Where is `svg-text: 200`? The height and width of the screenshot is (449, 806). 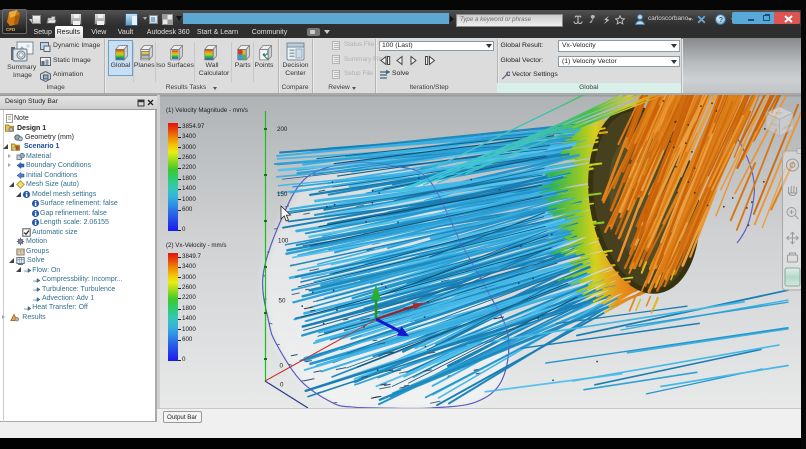
svg-text: 200 is located at coordinates (282, 129).